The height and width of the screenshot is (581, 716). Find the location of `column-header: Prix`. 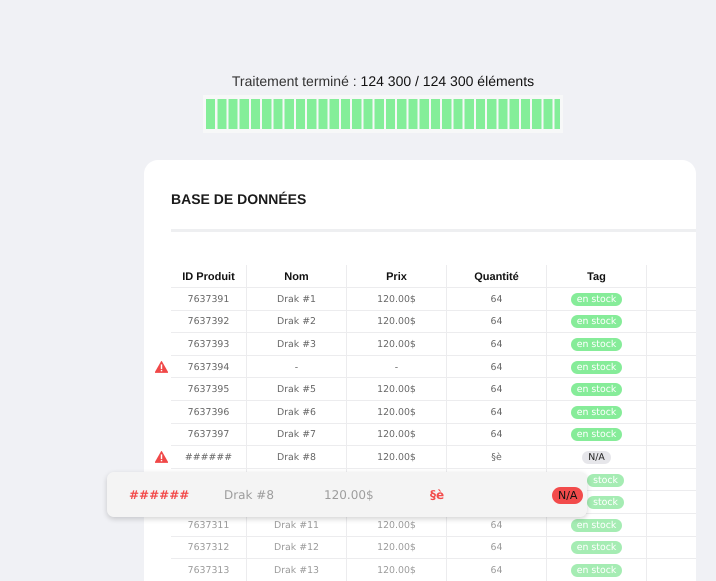

column-header: Prix is located at coordinates (396, 276).